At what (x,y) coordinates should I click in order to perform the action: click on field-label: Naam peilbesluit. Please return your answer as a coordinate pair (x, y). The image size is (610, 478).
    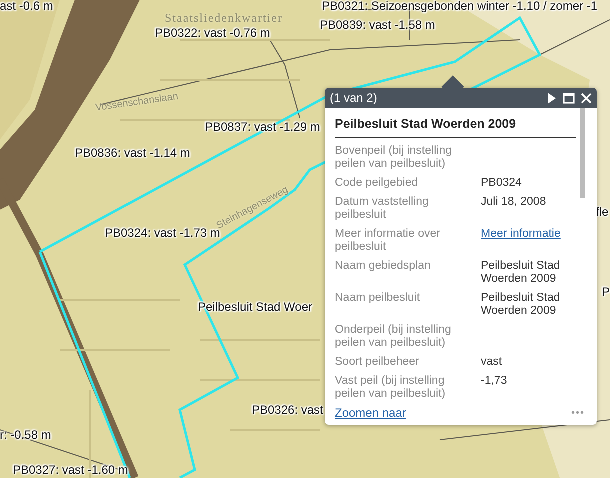
    Looking at the image, I should click on (378, 299).